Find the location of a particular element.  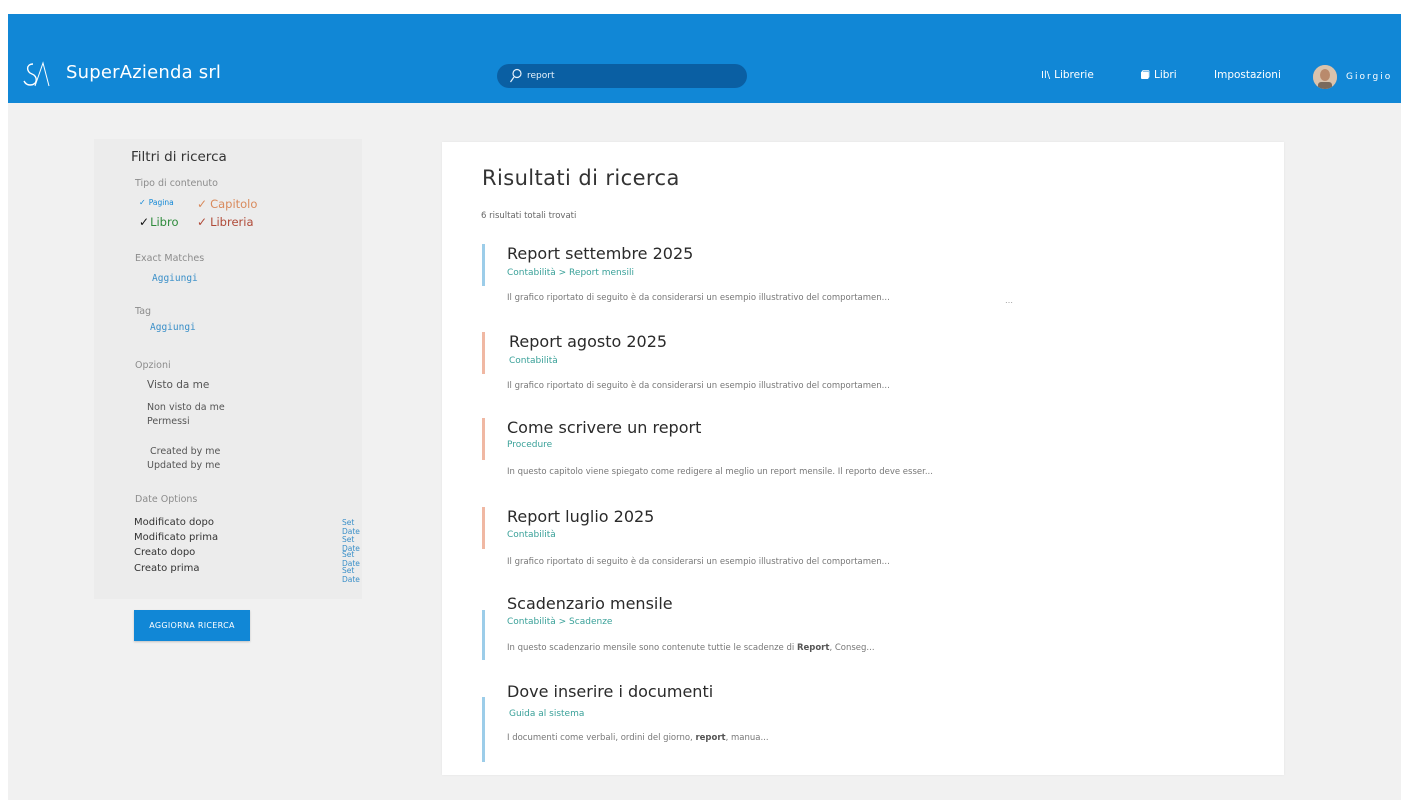

brand-name: SuperAzienda srl is located at coordinates (143, 72).